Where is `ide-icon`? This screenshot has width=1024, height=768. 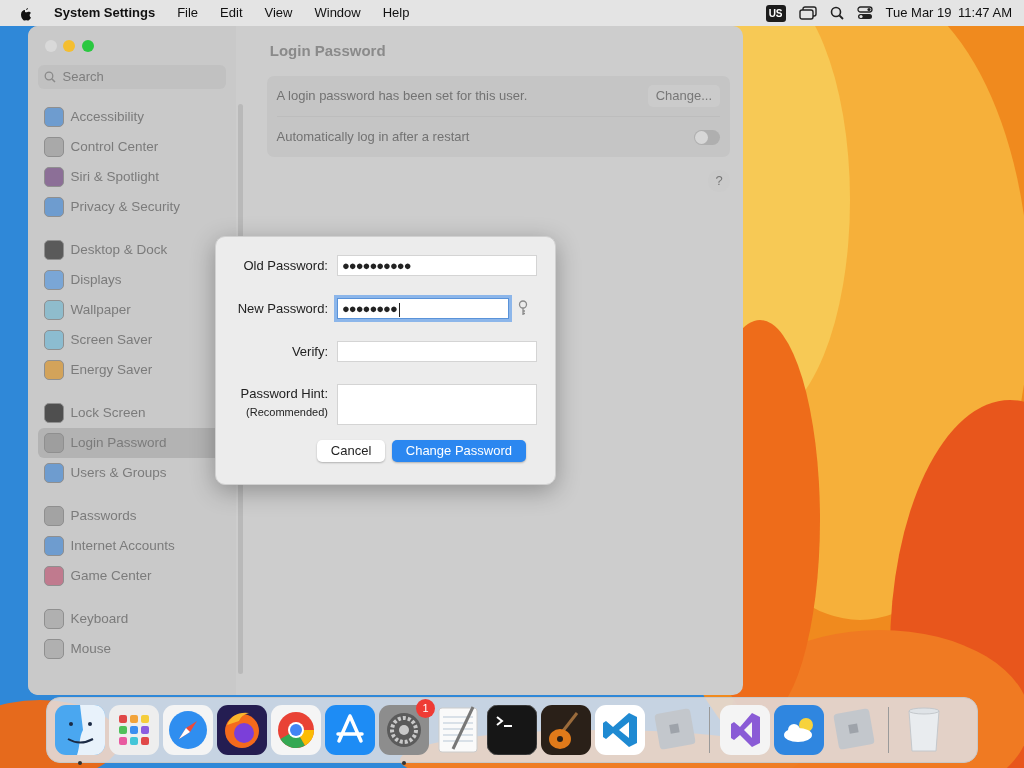
ide-icon is located at coordinates (745, 730).